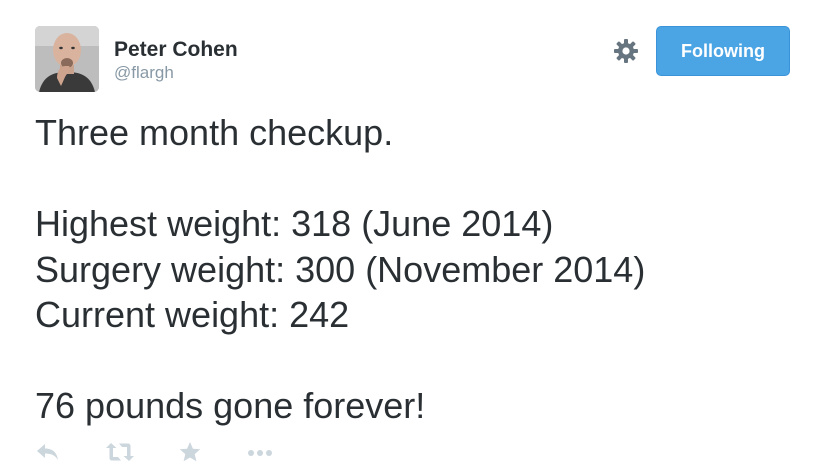 The width and height of the screenshot is (831, 473). What do you see at coordinates (723, 51) in the screenshot?
I see `following-button: Following` at bounding box center [723, 51].